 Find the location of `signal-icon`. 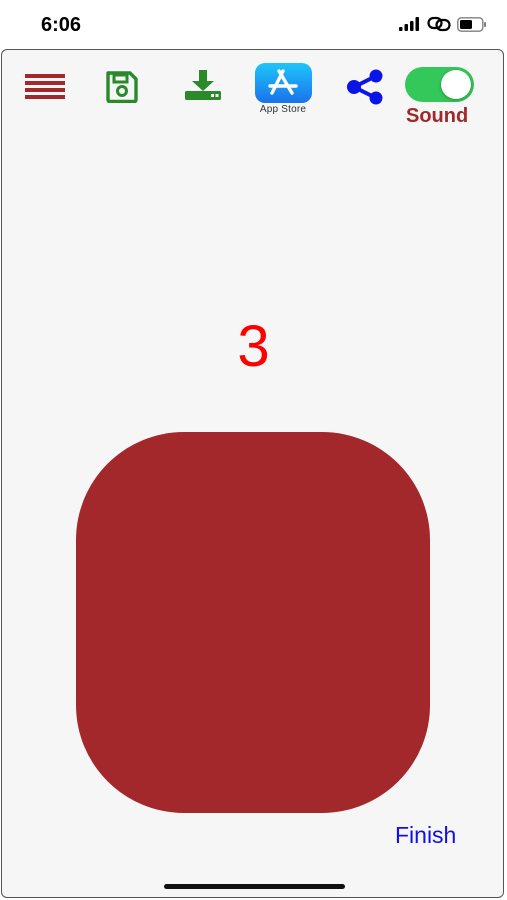

signal-icon is located at coordinates (410, 26).